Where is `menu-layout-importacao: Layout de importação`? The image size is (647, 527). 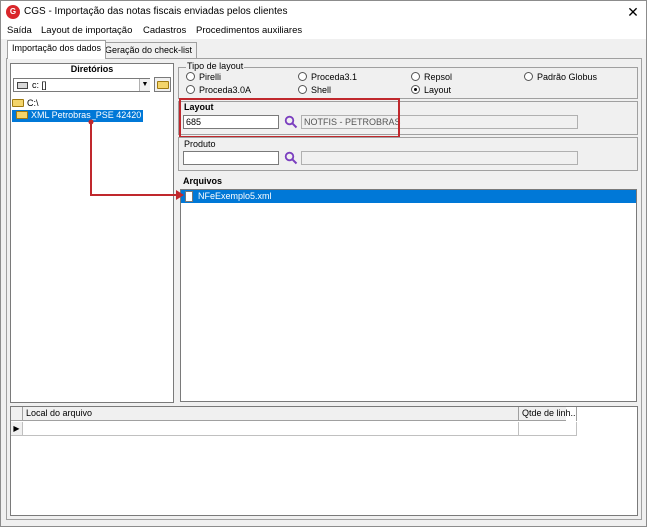 menu-layout-importacao: Layout de importação is located at coordinates (86, 30).